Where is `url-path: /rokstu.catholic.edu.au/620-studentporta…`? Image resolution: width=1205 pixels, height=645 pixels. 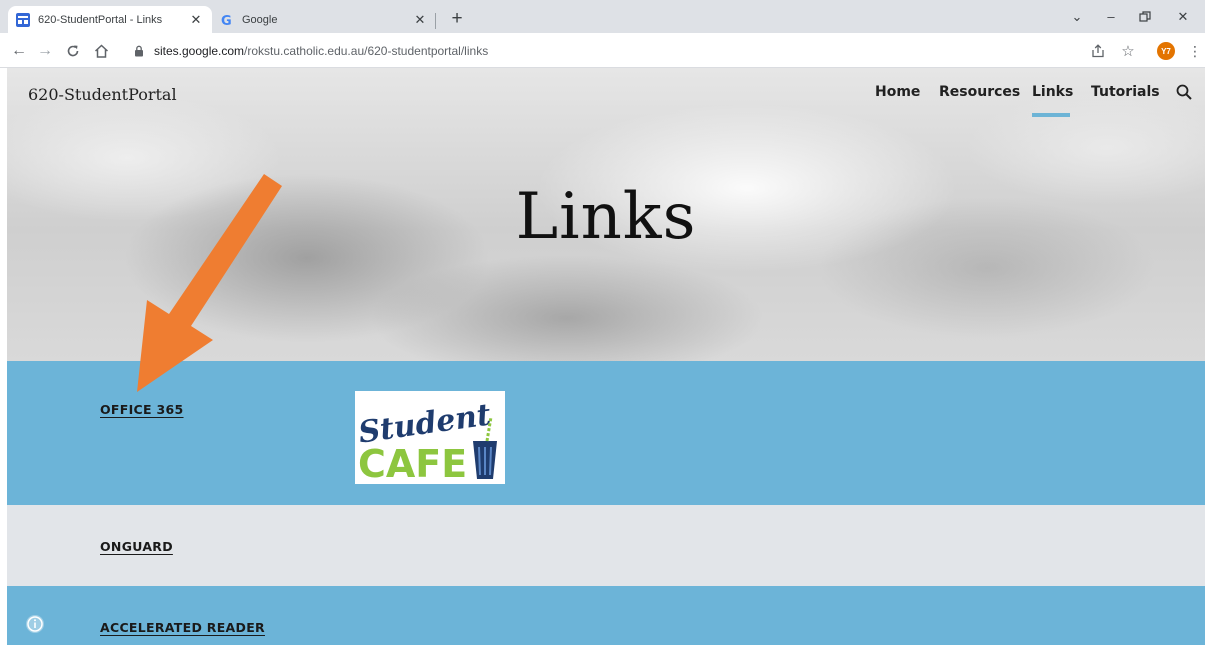 url-path: /rokstu.catholic.edu.au/620-studentporta… is located at coordinates (366, 50).